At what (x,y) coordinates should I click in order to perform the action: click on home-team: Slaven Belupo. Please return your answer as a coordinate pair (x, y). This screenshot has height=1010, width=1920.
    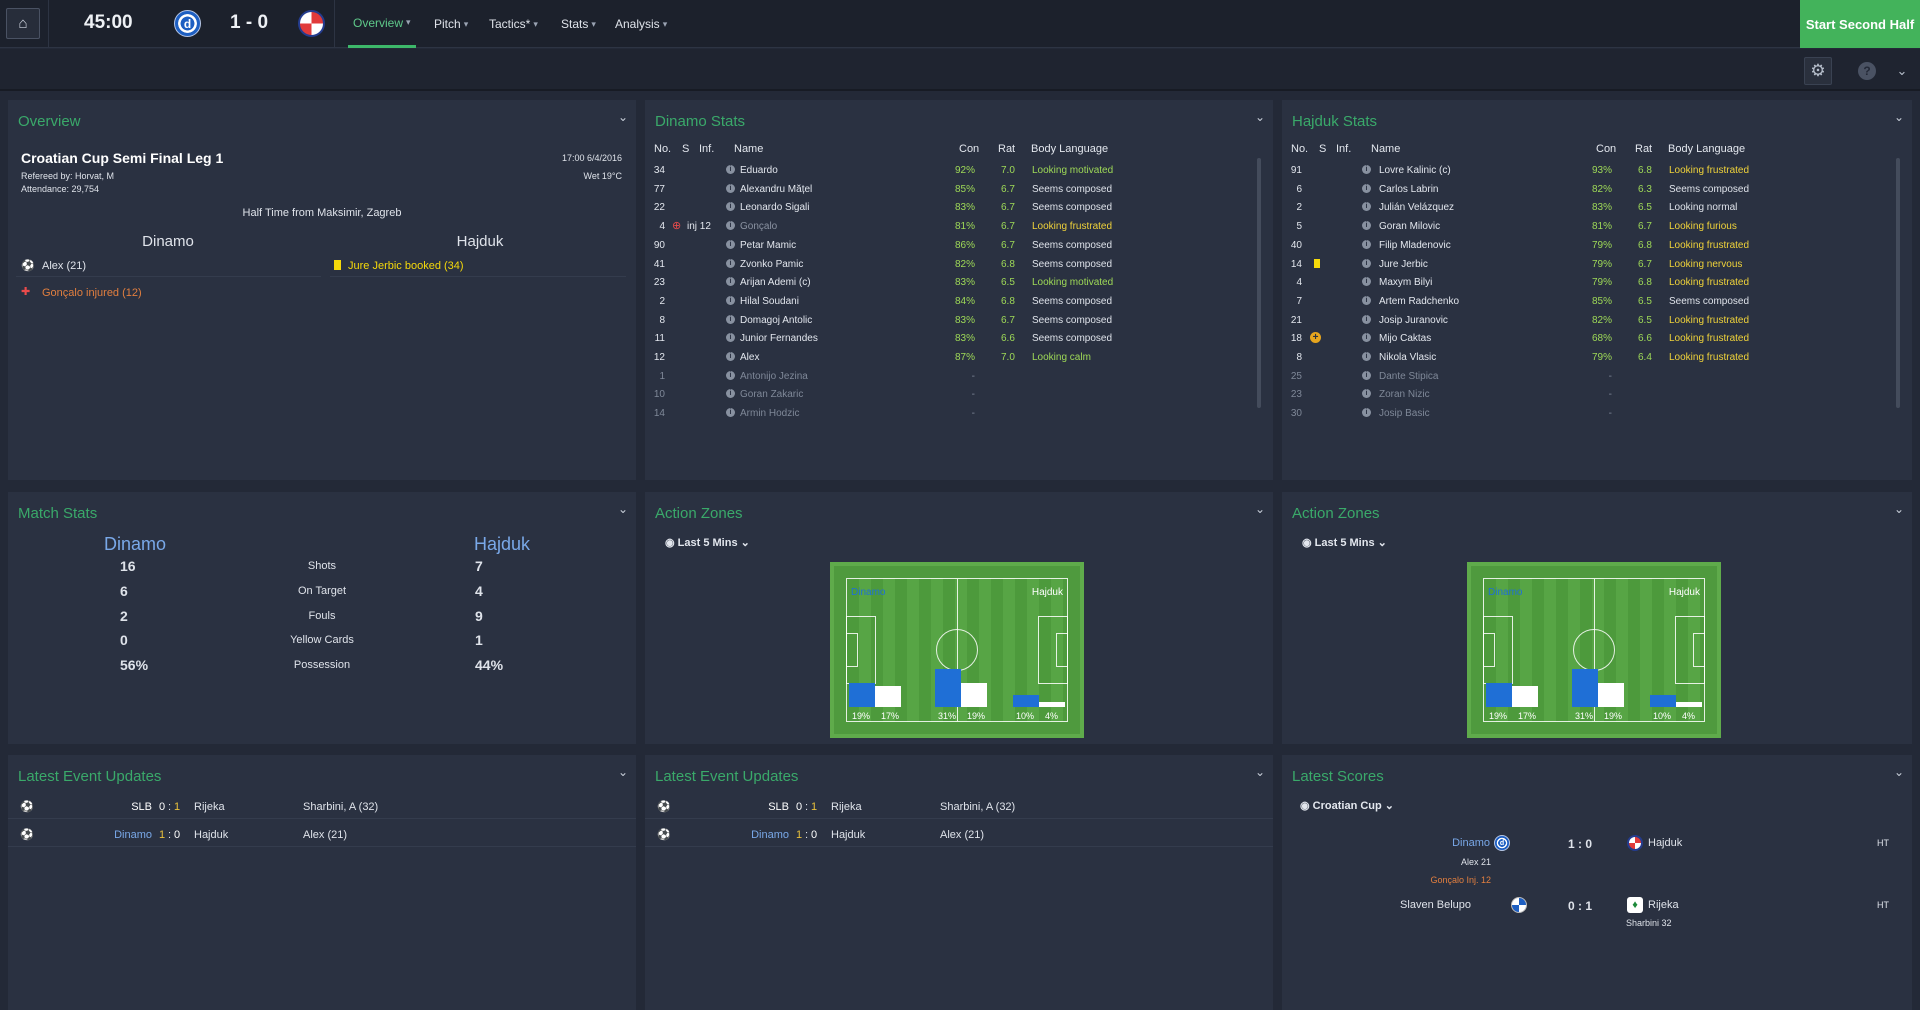
    Looking at the image, I should click on (1435, 905).